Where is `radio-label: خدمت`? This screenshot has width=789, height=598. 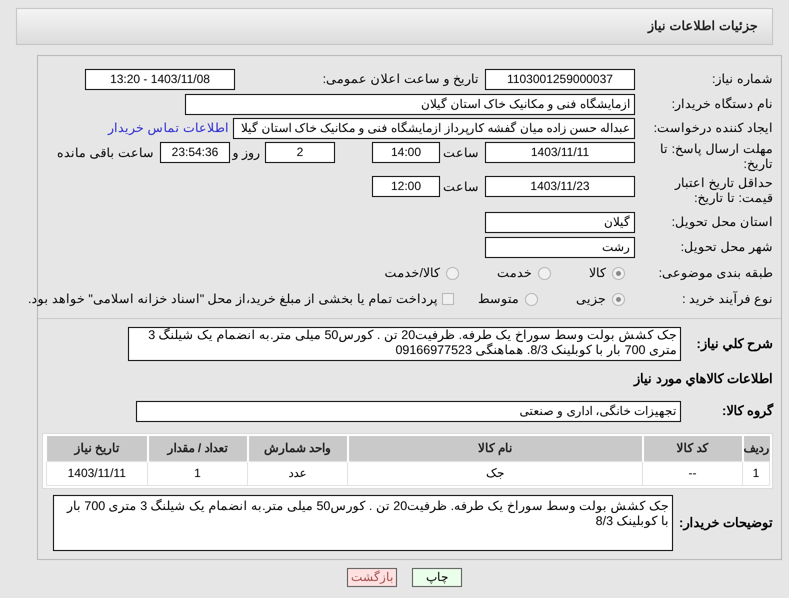 radio-label: خدمت is located at coordinates (514, 273).